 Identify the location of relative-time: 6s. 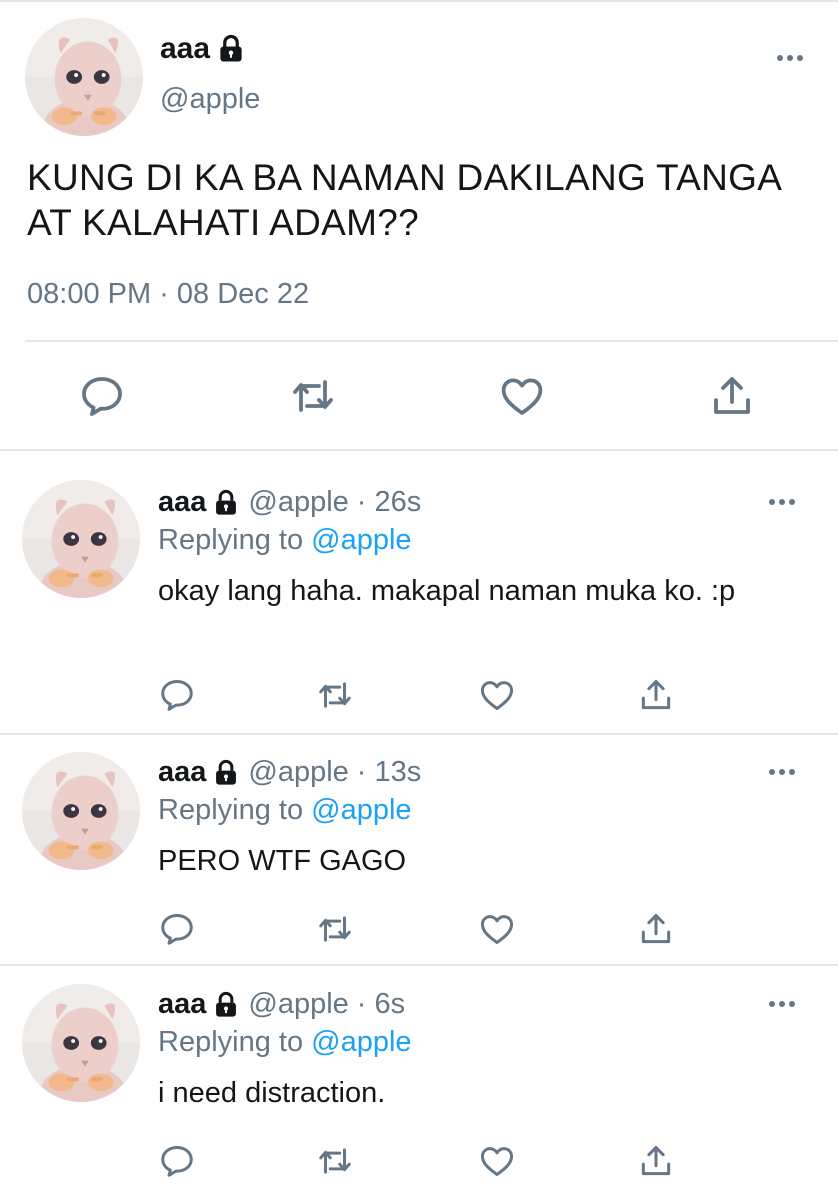
(389, 1004).